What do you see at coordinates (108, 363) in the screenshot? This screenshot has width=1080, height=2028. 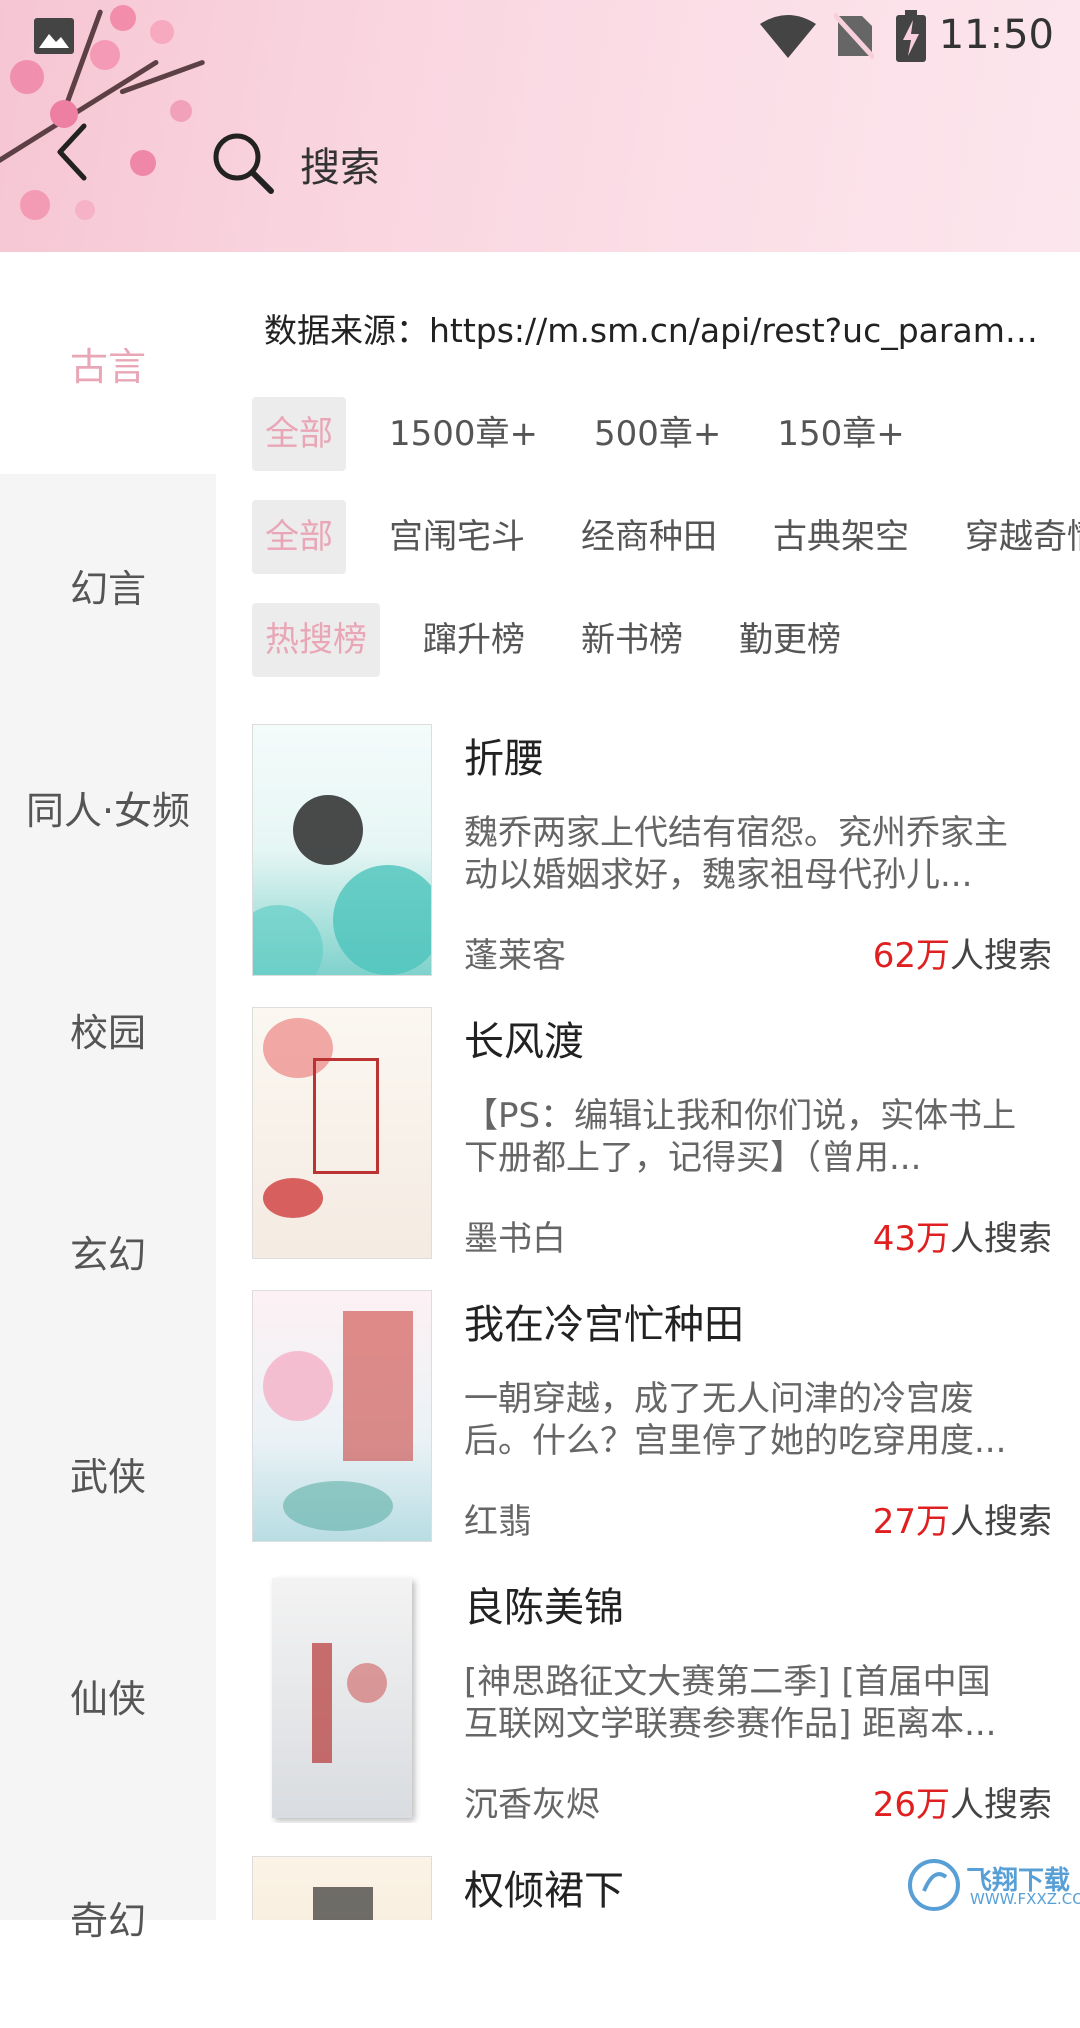 I see `sidebar-item-guyan: 古言` at bounding box center [108, 363].